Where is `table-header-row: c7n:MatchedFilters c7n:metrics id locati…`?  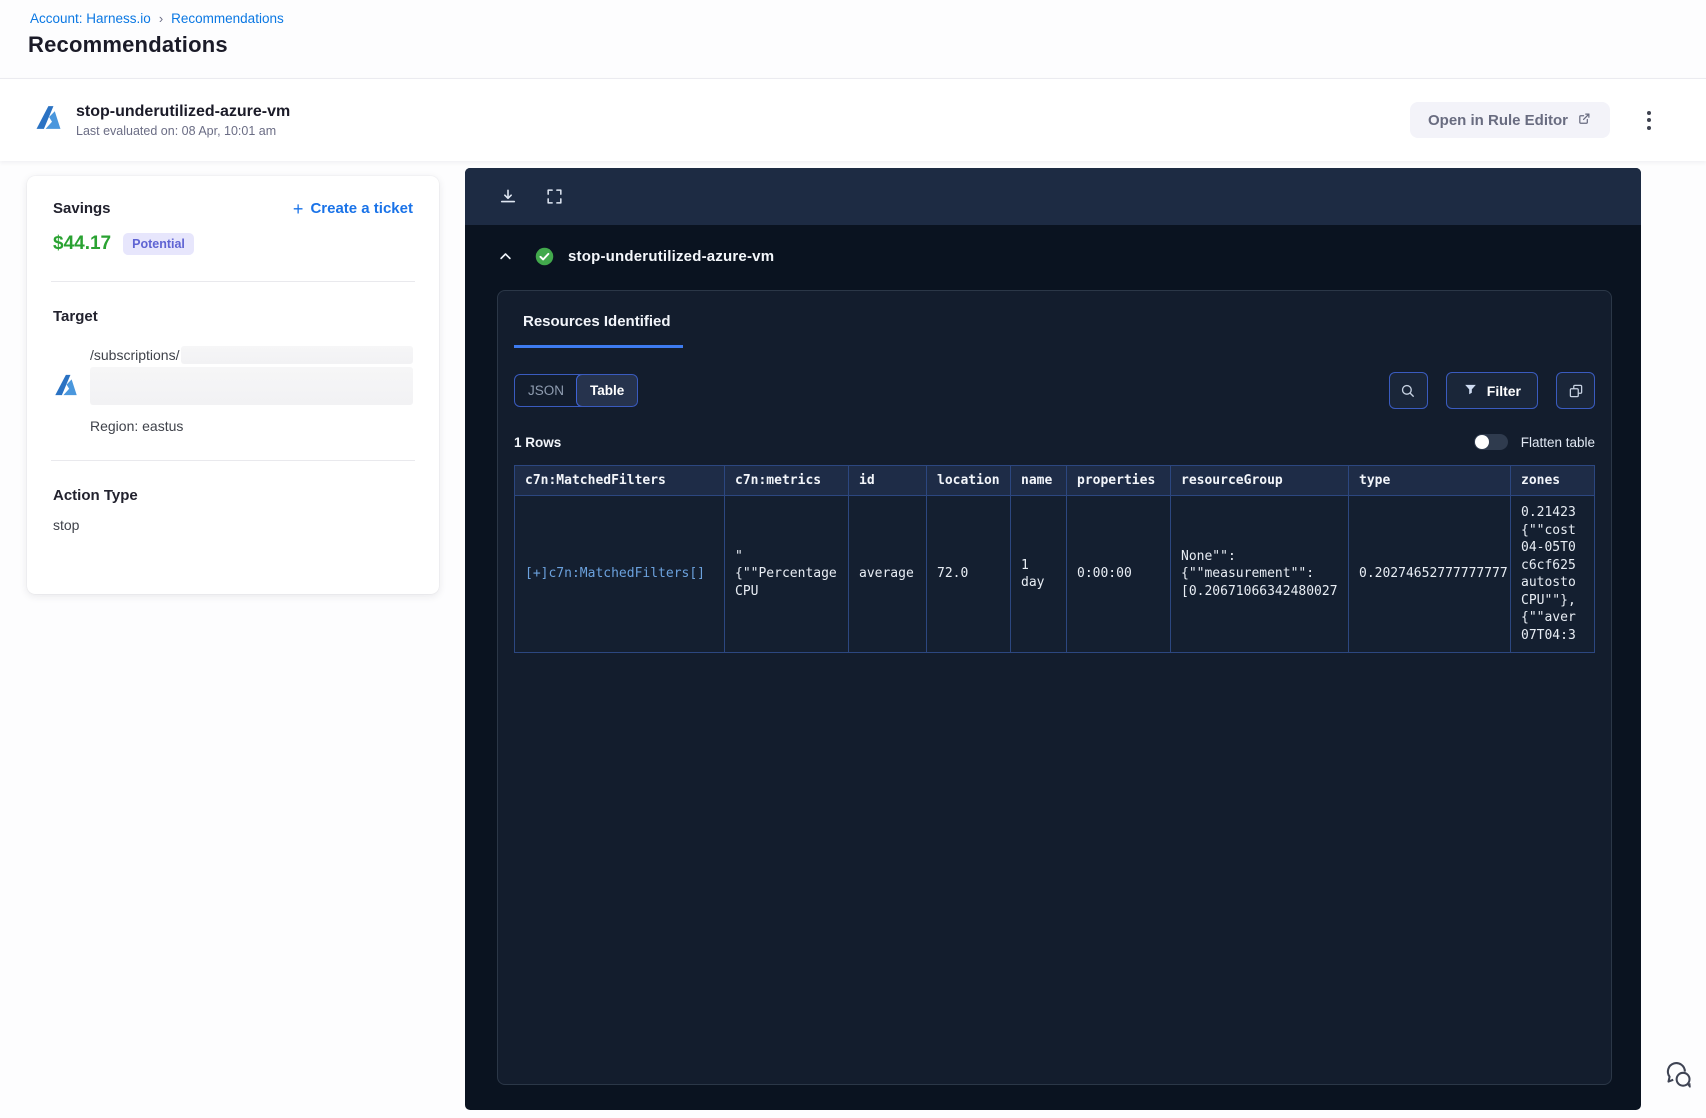
table-header-row: c7n:MatchedFilters c7n:metrics id locati… is located at coordinates (1054, 480).